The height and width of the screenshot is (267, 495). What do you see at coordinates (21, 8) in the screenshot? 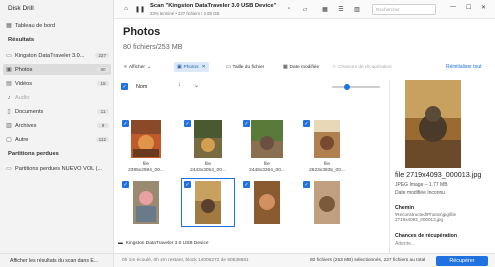
I see `app-title: Disk Drill` at bounding box center [21, 8].